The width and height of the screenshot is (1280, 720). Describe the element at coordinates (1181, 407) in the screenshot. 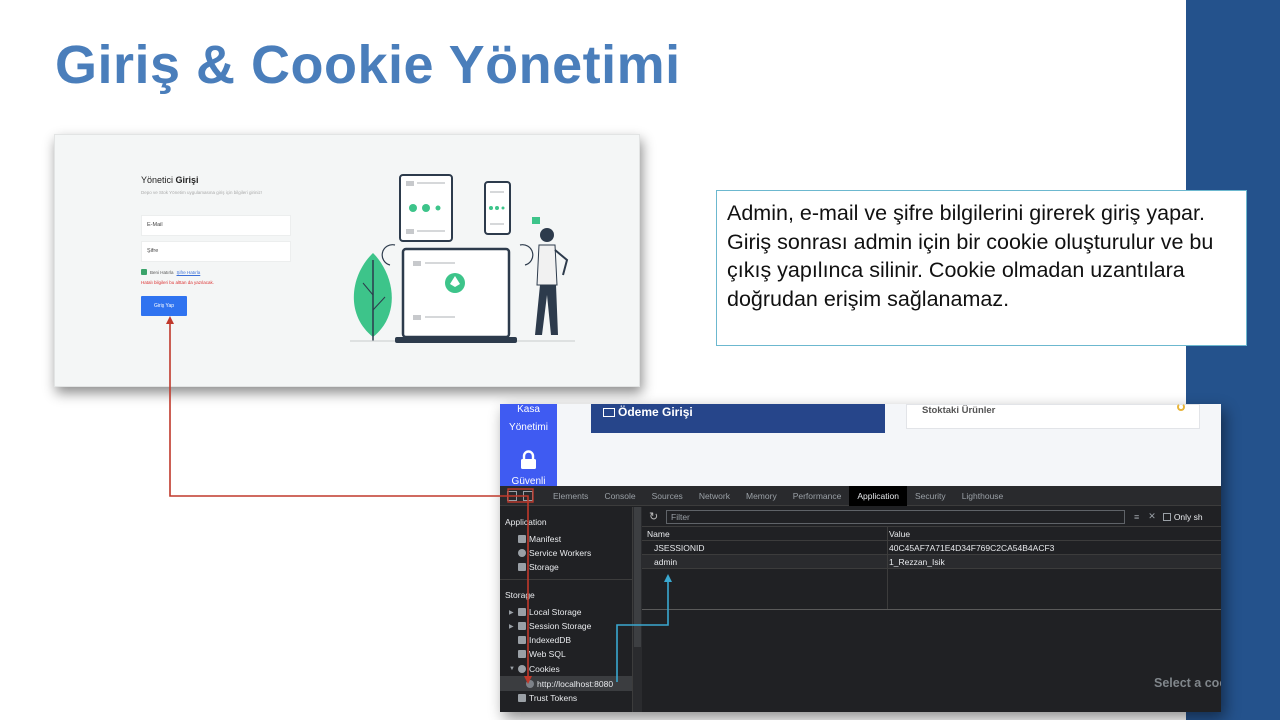

I see `stok-status-icon` at that location.